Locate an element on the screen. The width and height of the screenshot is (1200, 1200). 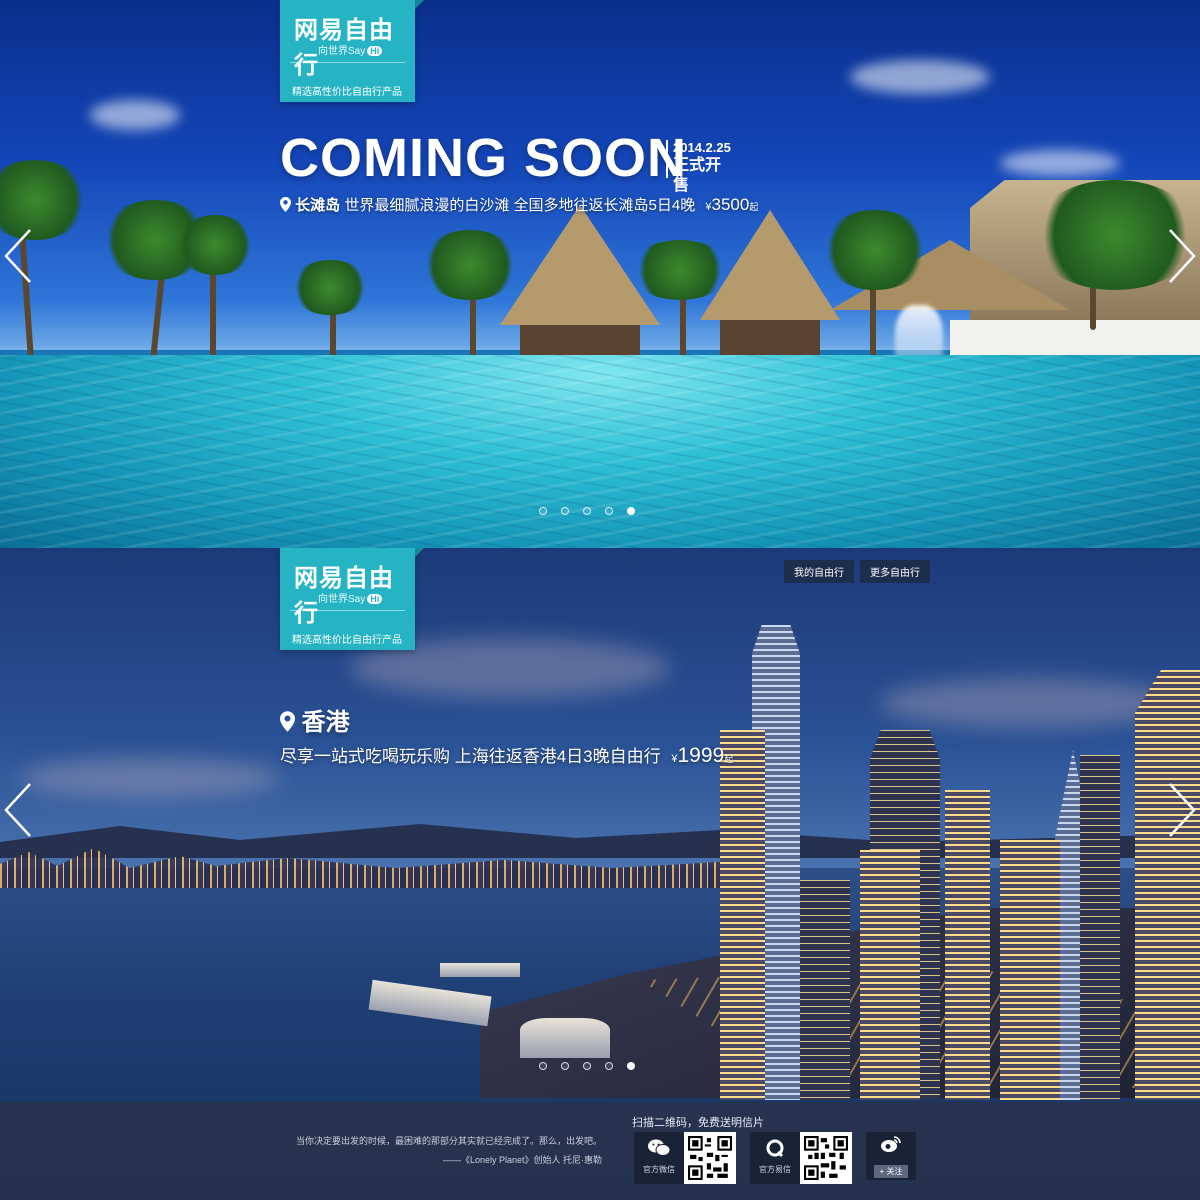
wechat-icon is located at coordinates (659, 1151).